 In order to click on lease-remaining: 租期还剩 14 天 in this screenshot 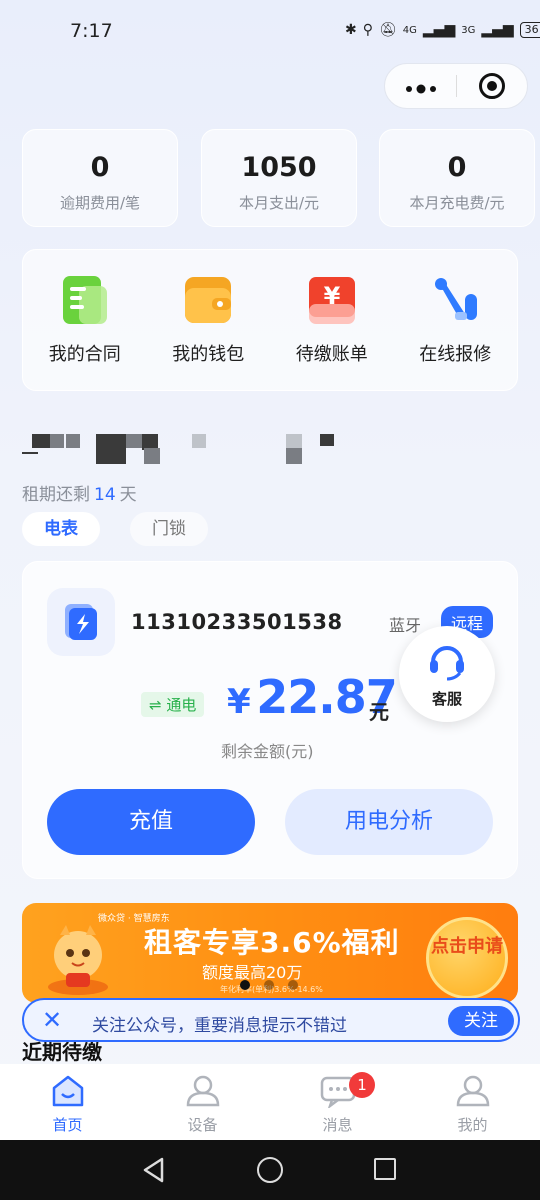, I will do `click(79, 492)`.